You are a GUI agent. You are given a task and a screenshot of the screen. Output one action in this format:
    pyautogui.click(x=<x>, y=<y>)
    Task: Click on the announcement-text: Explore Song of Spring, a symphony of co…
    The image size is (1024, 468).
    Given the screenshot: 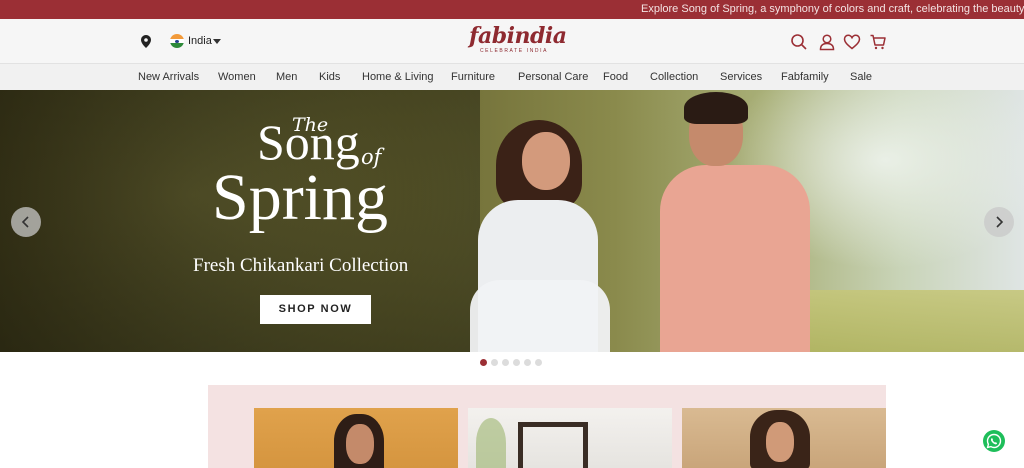 What is the action you would take?
    pyautogui.click(x=832, y=9)
    